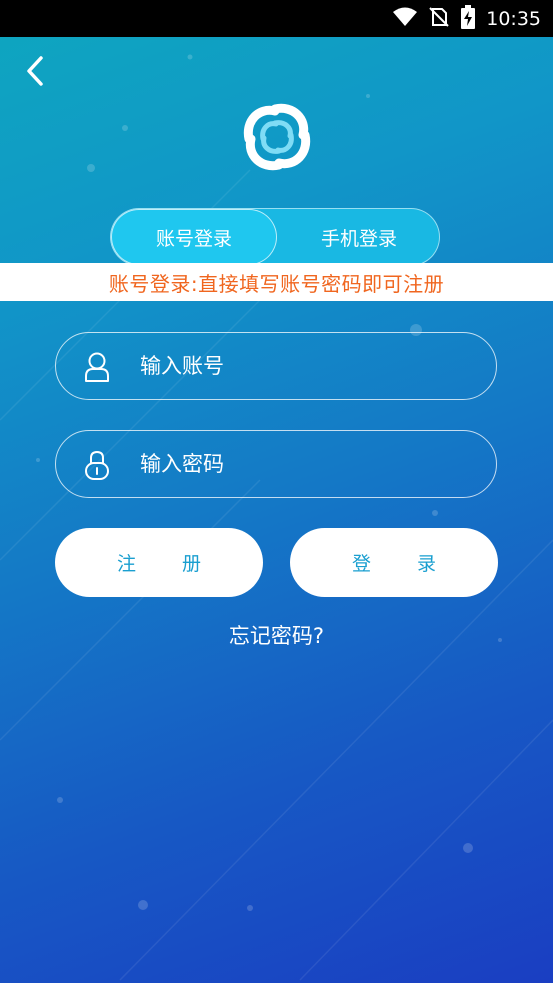 The height and width of the screenshot is (983, 553). I want to click on lock-icon, so click(97, 465).